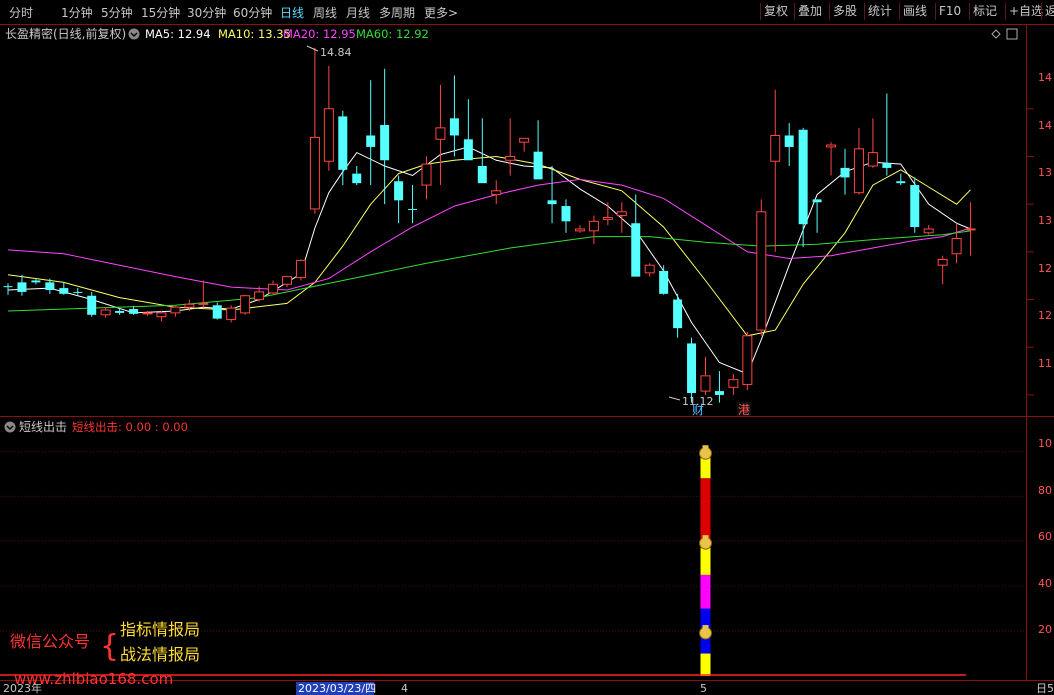 This screenshot has height=695, width=1054. Describe the element at coordinates (705, 560) in the screenshot. I see `indicator-segment` at that location.